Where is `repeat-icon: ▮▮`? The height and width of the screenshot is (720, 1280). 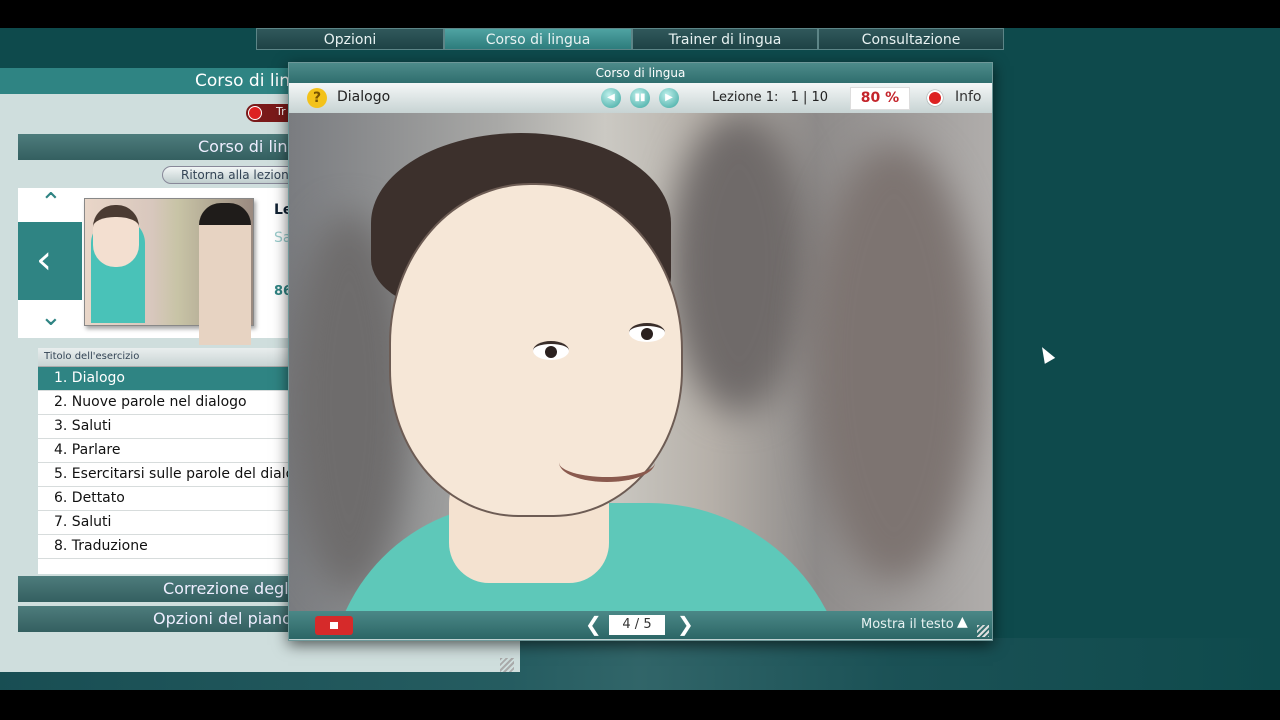
repeat-icon: ▮▮ is located at coordinates (640, 98).